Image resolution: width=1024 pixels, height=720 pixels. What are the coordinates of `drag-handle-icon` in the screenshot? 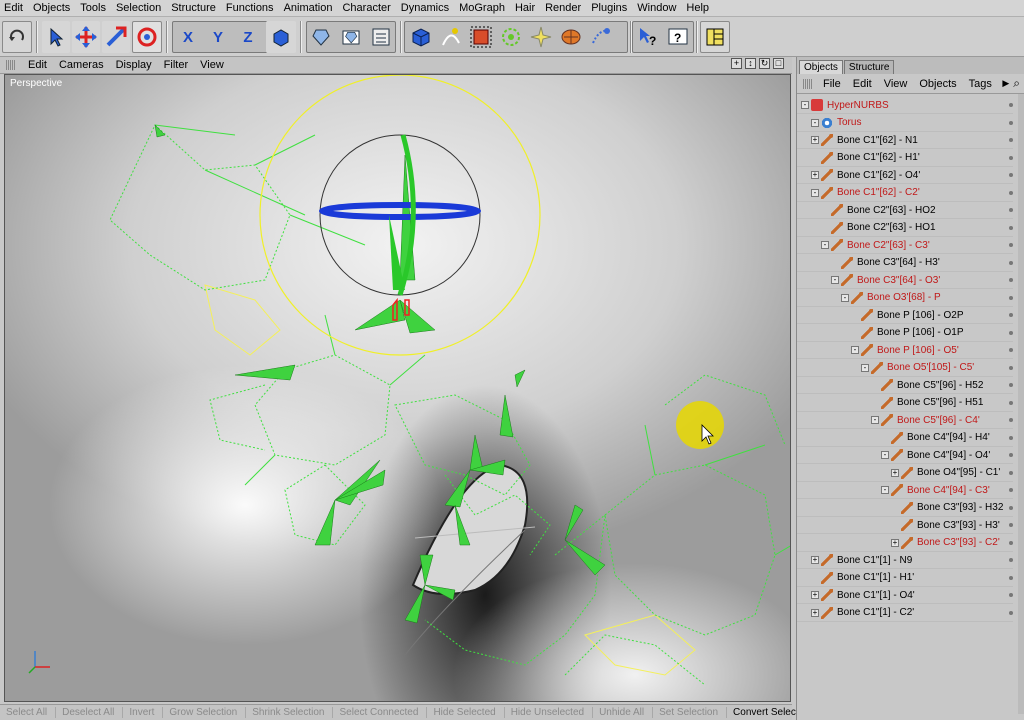 It's located at (11, 65).